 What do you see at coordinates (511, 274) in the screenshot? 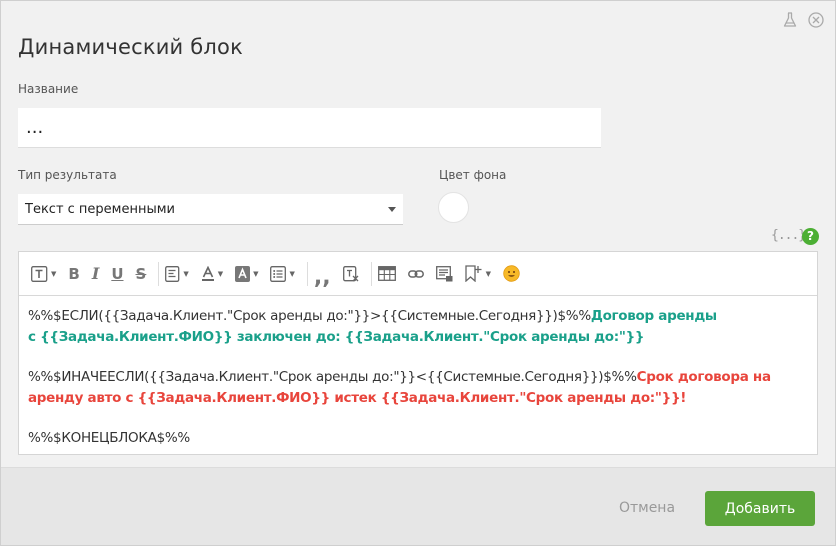
I see `emoji-icon` at bounding box center [511, 274].